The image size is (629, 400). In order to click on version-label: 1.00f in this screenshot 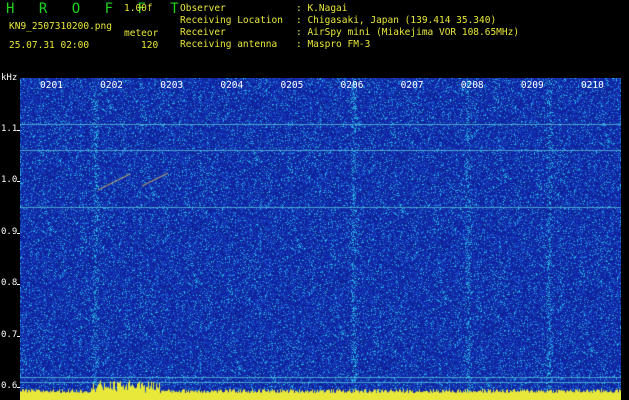, I will do `click(138, 8)`.